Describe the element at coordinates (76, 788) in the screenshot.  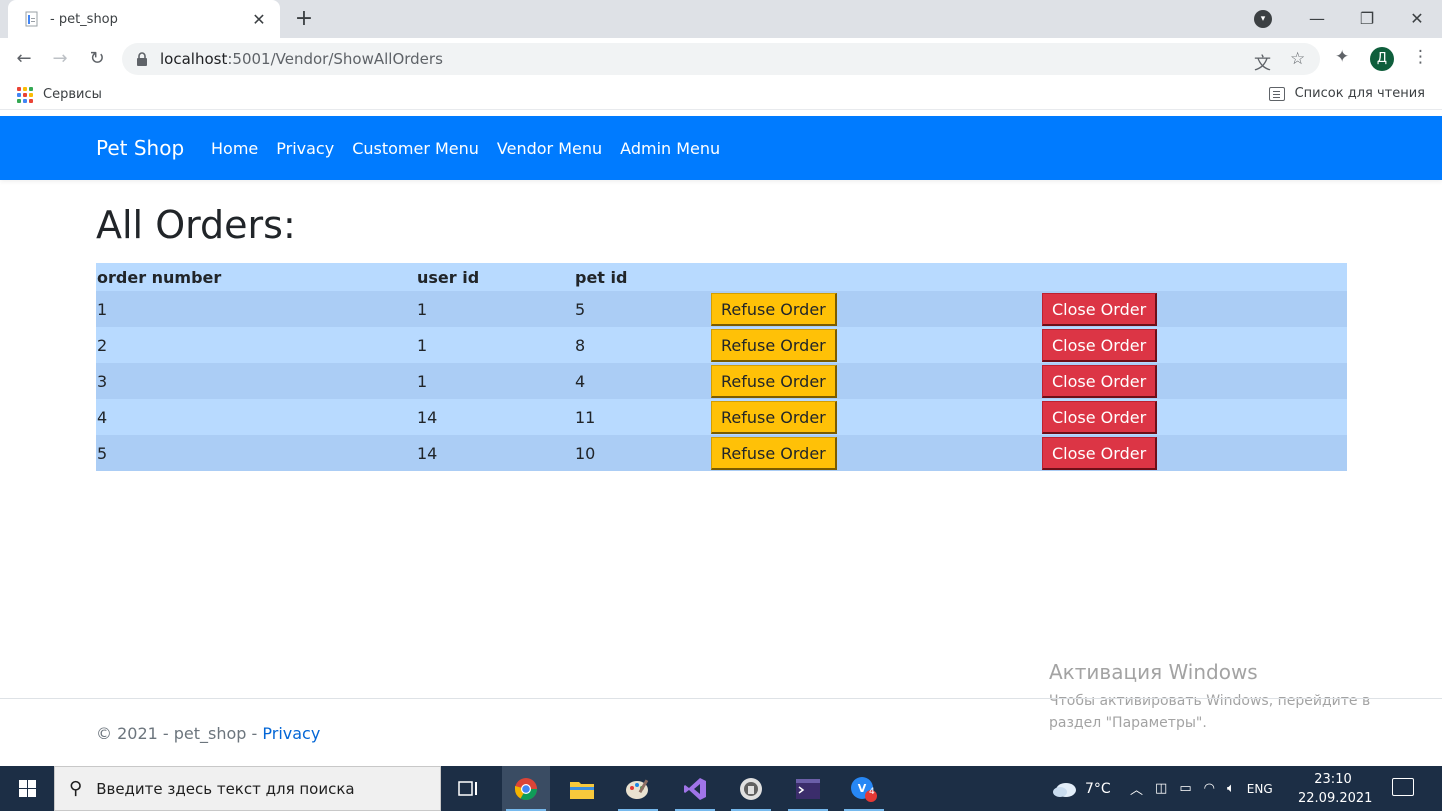
I see `search-icon: ⚲` at that location.